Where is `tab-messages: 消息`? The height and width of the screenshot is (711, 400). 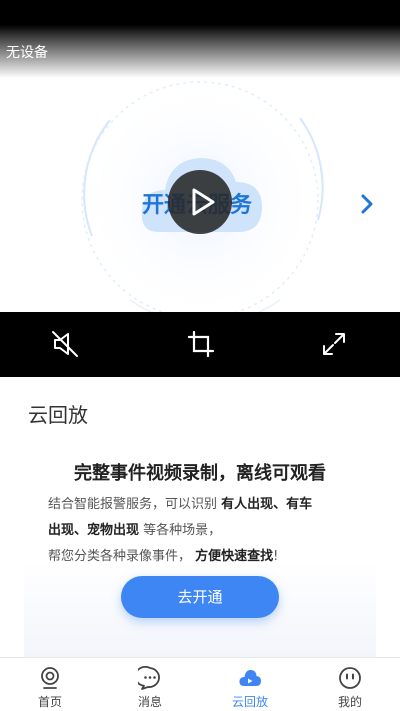
tab-messages: 消息 is located at coordinates (150, 684).